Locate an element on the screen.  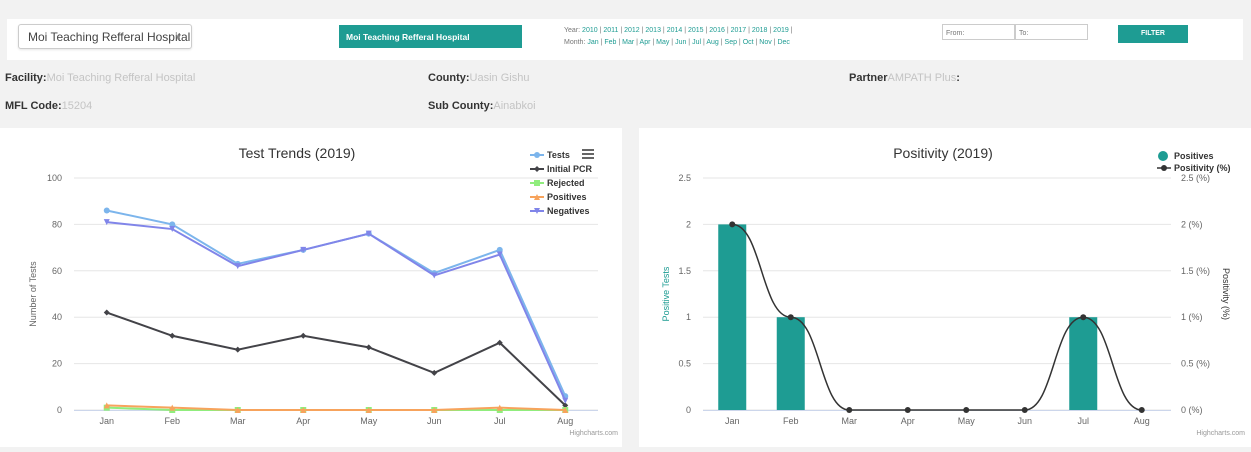
county-info: County:Uasin Gishu is located at coordinates (478, 78).